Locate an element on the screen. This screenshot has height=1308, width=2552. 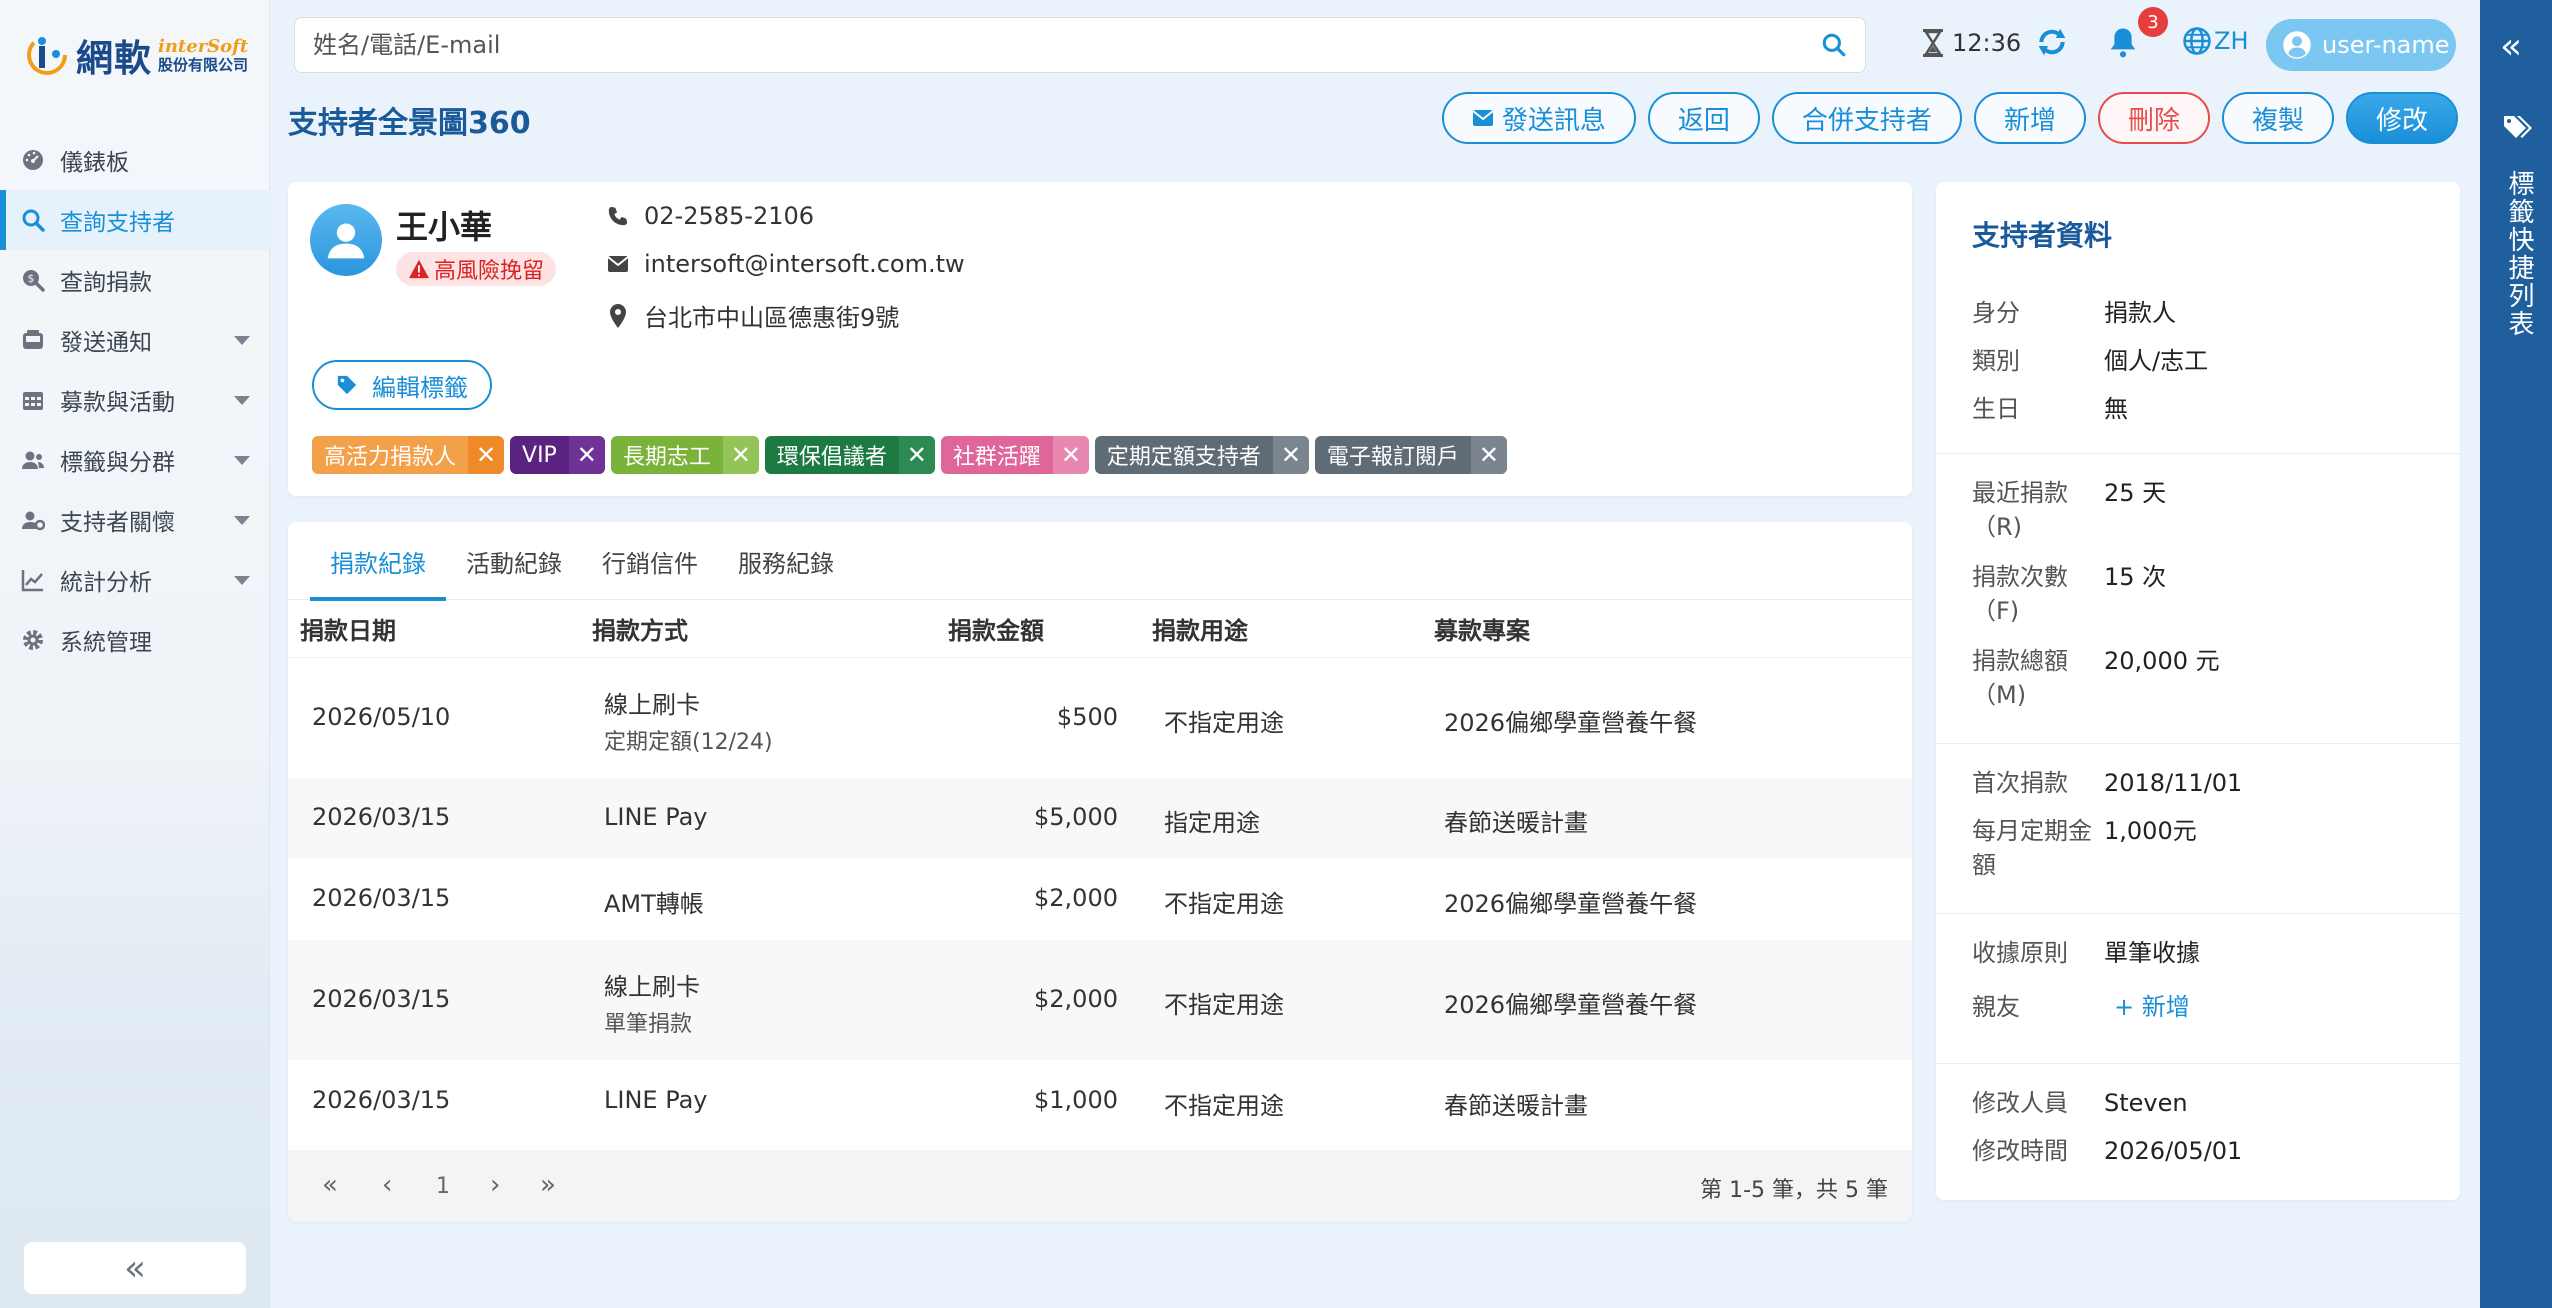
cell-purpose: 指定用途 is located at coordinates (1212, 823).